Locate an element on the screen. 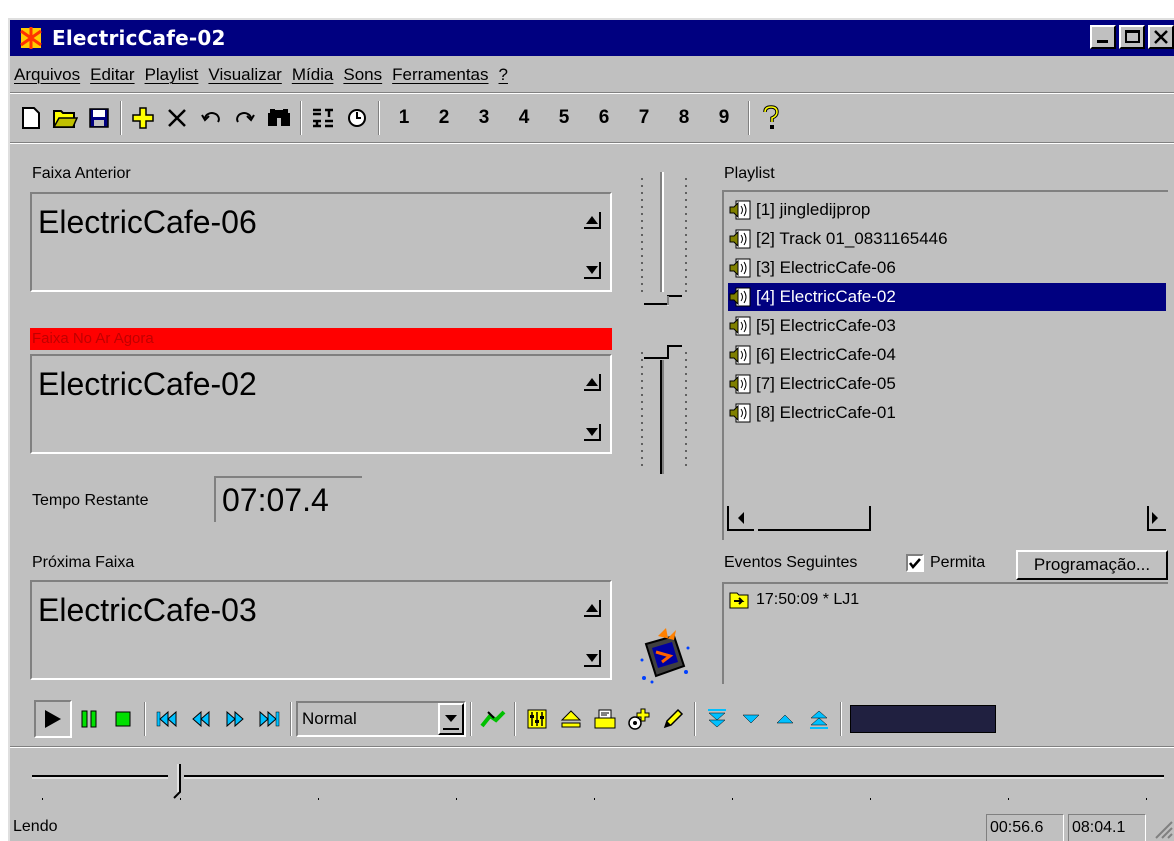 The width and height of the screenshot is (1174, 841). delete-icon is located at coordinates (177, 118).